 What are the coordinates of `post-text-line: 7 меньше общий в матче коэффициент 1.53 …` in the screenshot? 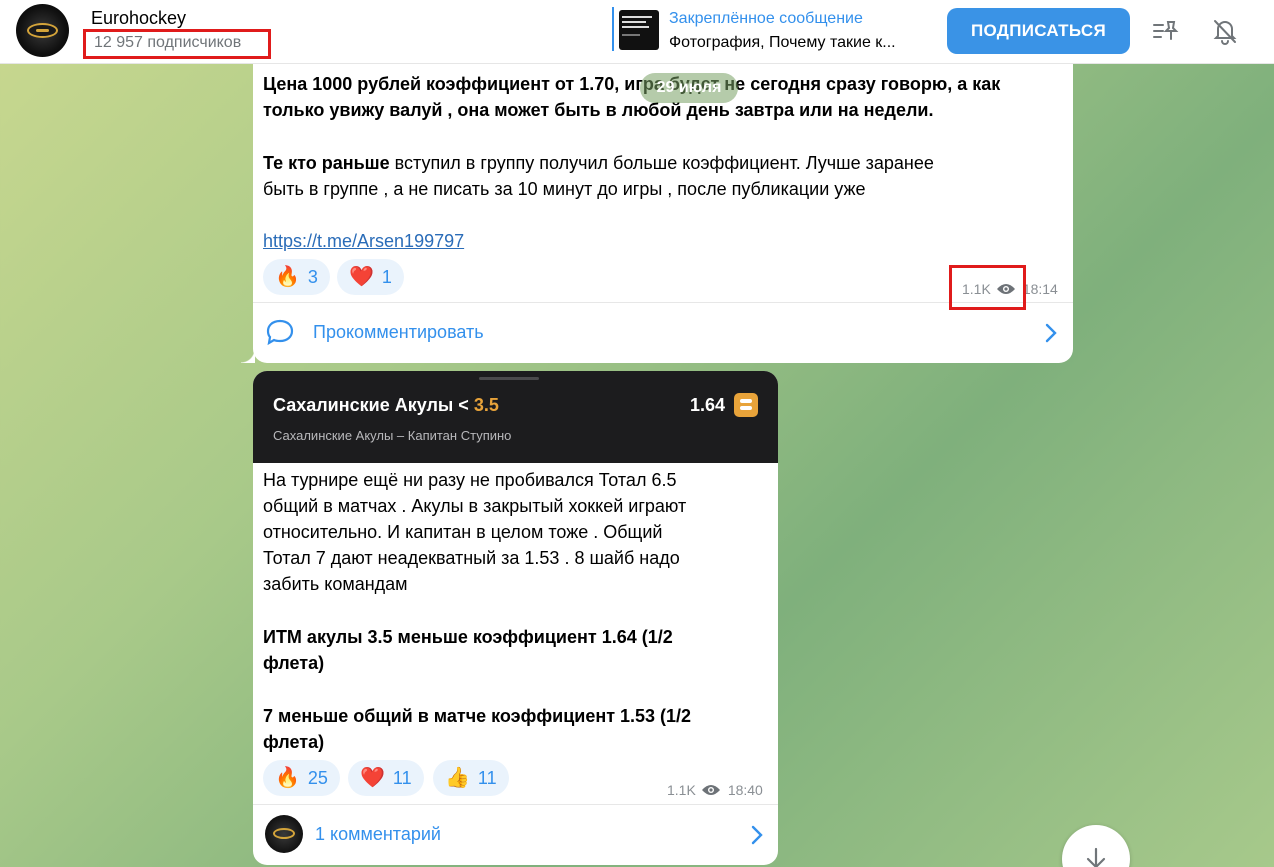 It's located at (477, 716).